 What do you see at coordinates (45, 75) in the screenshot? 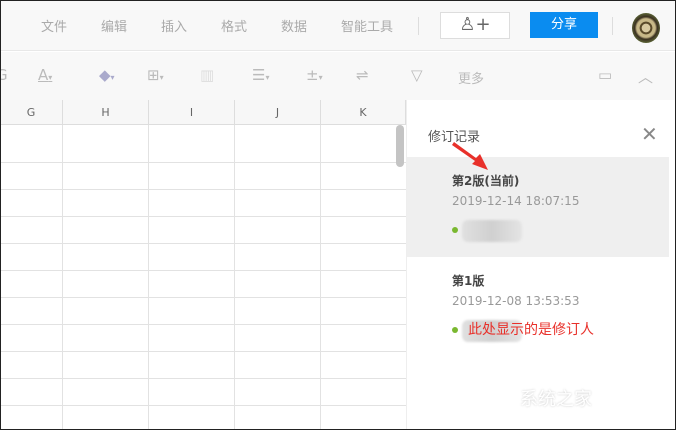
I see `font-color-icon: A▾` at bounding box center [45, 75].